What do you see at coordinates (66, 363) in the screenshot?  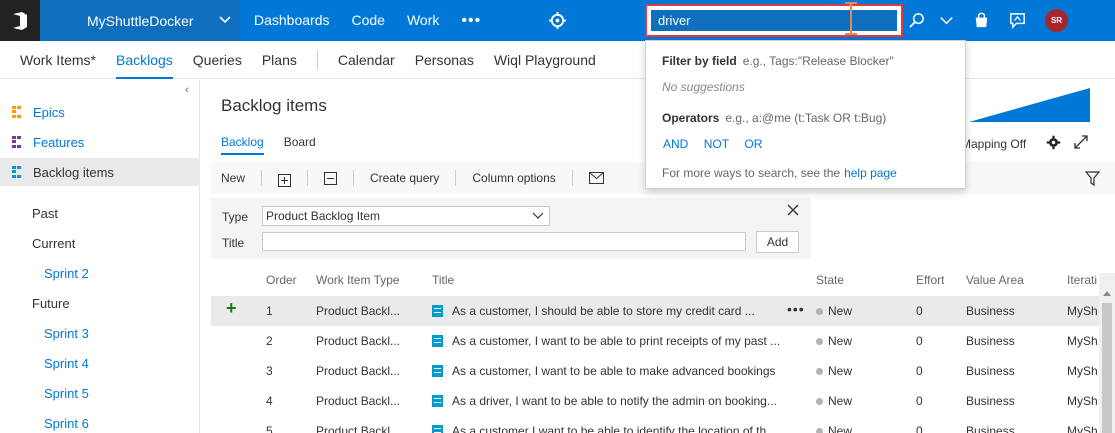 I see `sidebar-item-sprint-4: Sprint 4` at bounding box center [66, 363].